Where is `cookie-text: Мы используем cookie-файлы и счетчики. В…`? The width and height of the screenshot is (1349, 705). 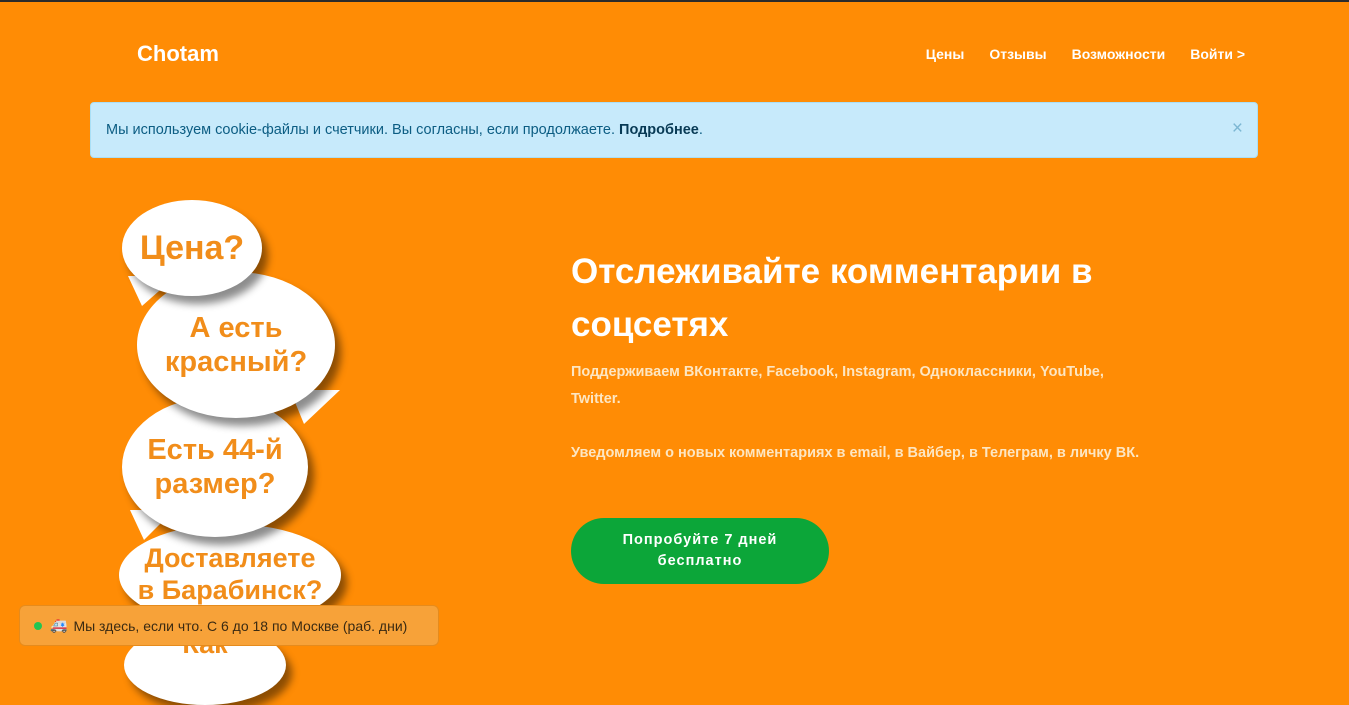 cookie-text: Мы используем cookie-файлы и счетчики. В… is located at coordinates (361, 130).